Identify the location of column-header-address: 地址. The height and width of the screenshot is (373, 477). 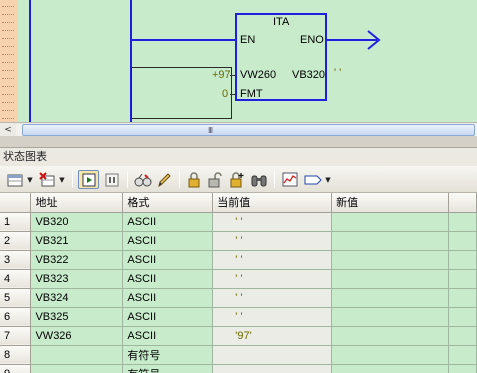
(77, 203).